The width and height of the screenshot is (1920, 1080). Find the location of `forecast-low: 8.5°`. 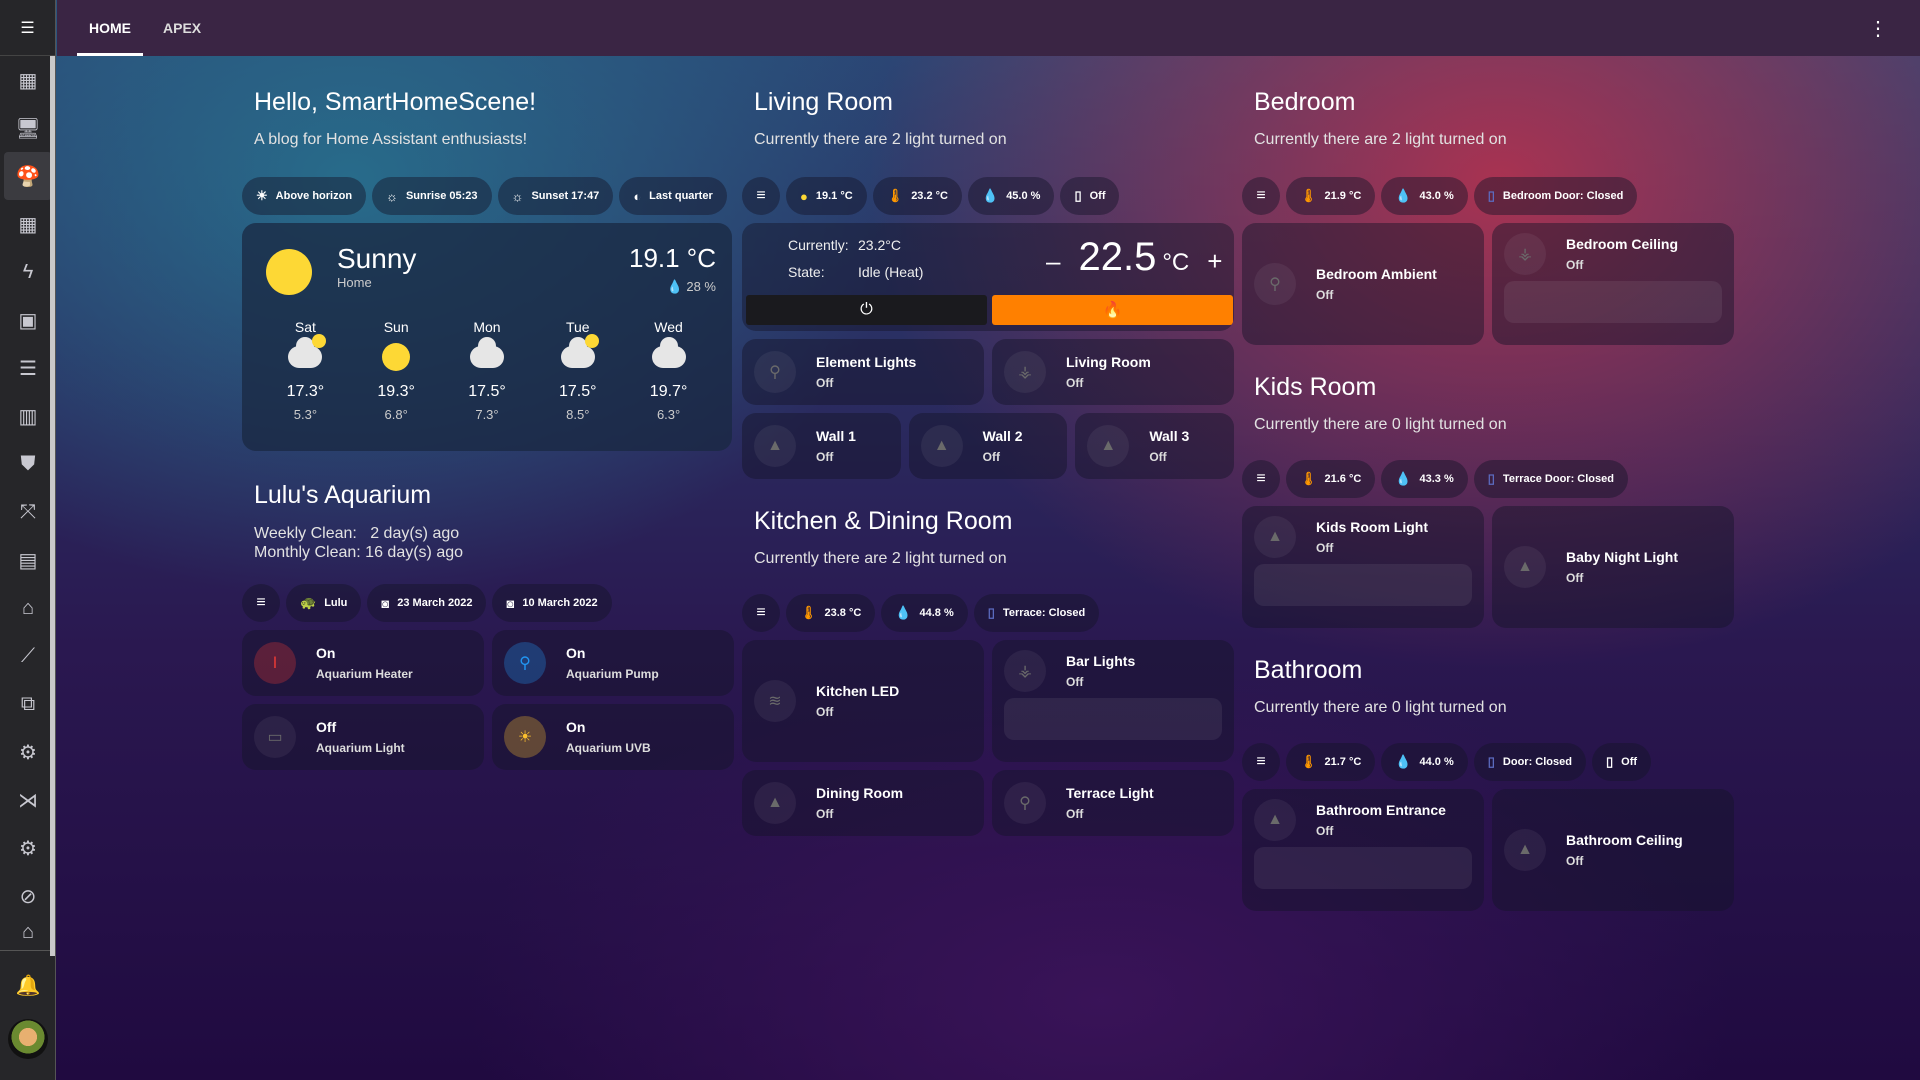

forecast-low: 8.5° is located at coordinates (578, 414).